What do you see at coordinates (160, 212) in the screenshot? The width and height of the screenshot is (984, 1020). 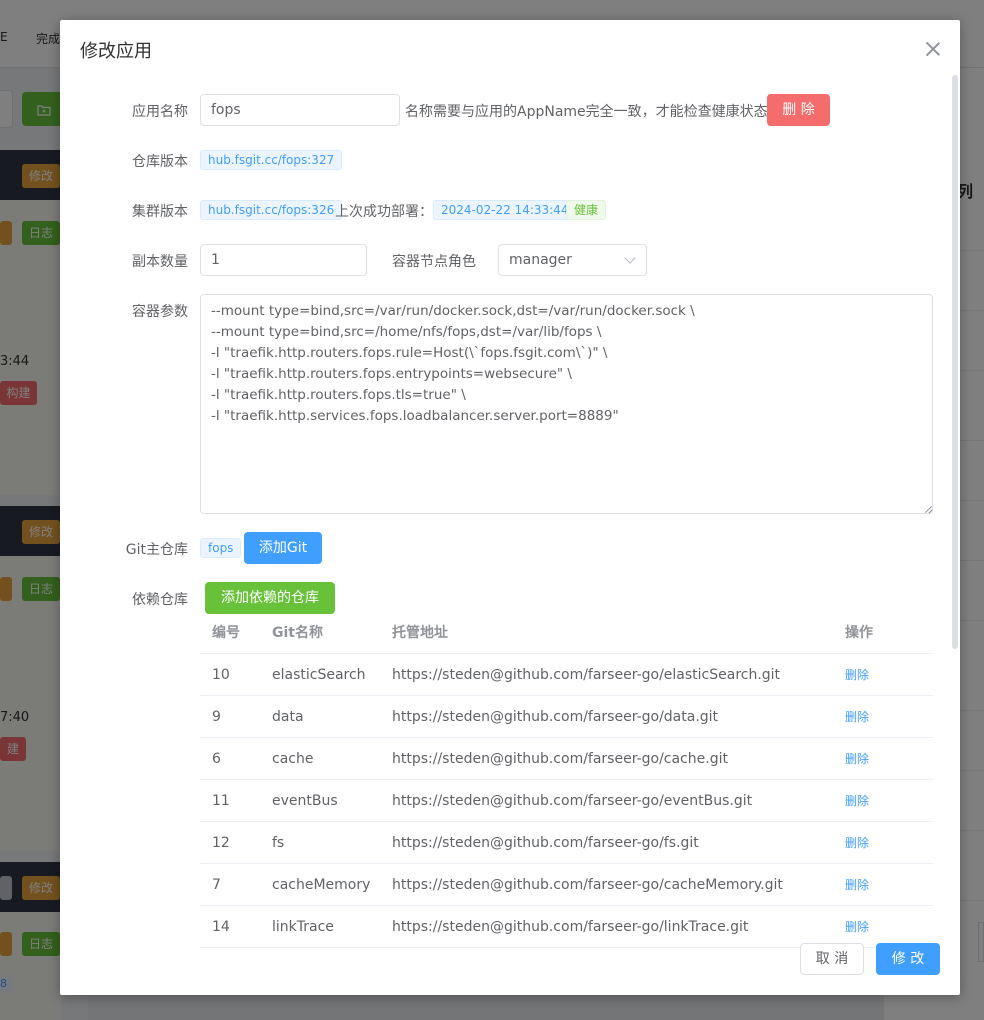 I see `cluster-version-label: 集群版本` at bounding box center [160, 212].